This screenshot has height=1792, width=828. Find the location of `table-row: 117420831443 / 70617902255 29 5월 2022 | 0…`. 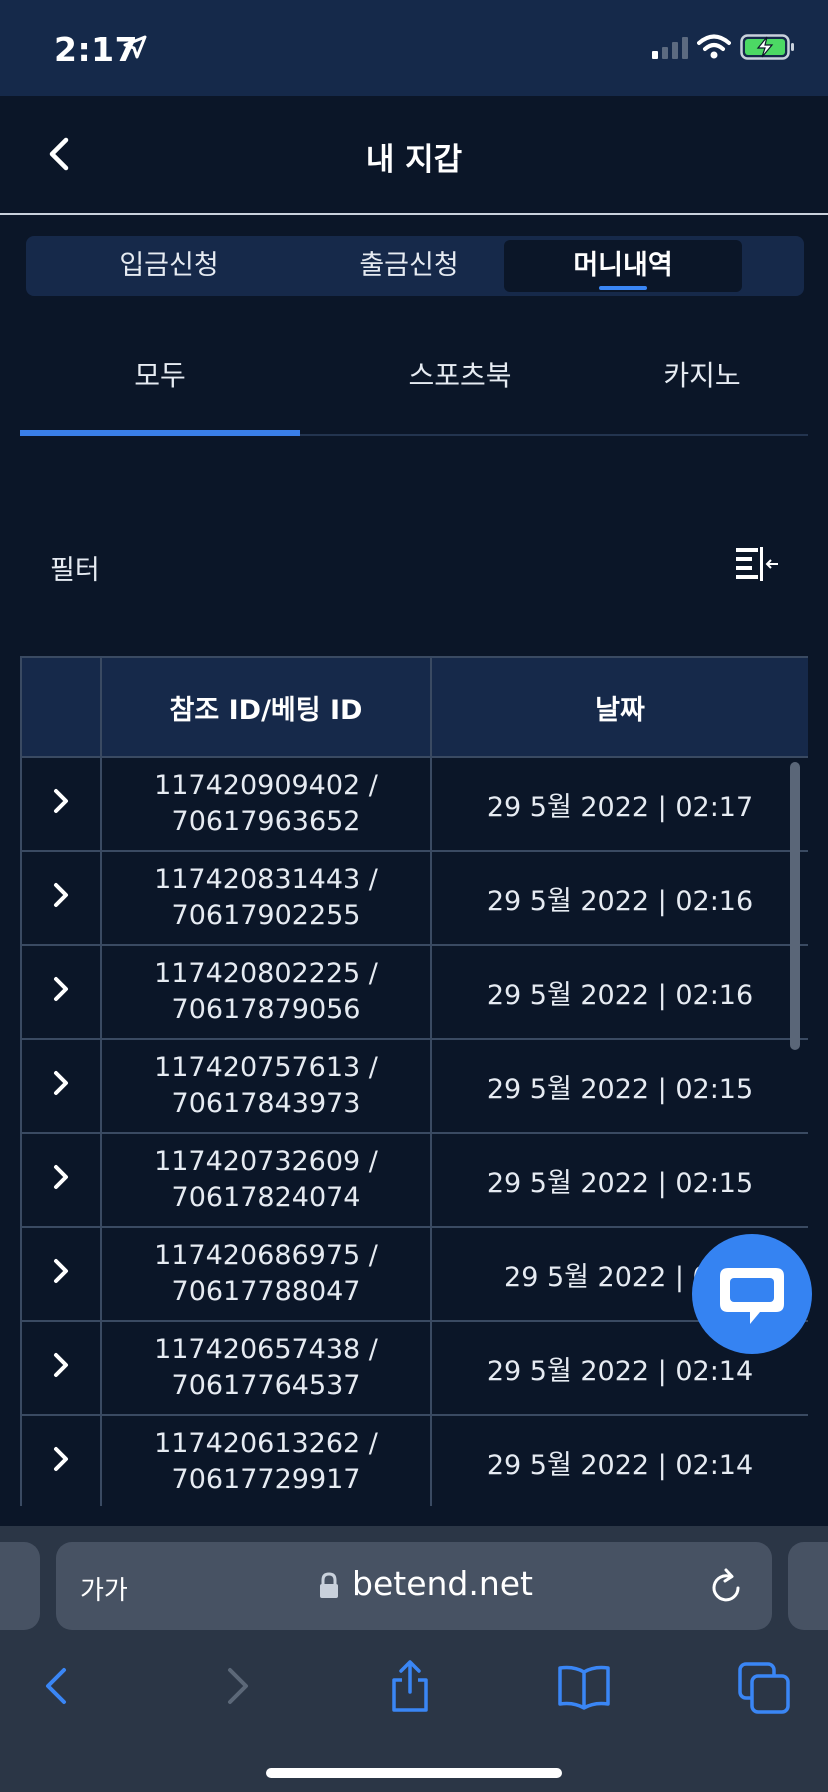

table-row: 117420831443 / 70617902255 29 5월 2022 | 0… is located at coordinates (414, 898).